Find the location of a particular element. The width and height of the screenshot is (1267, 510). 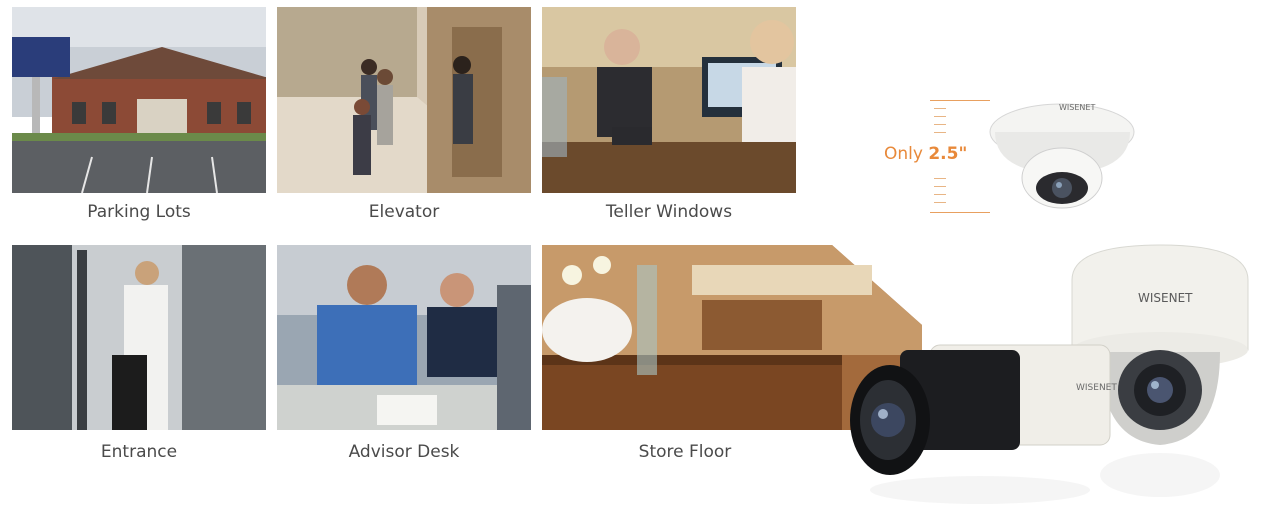

dimension-top-line is located at coordinates (960, 100).